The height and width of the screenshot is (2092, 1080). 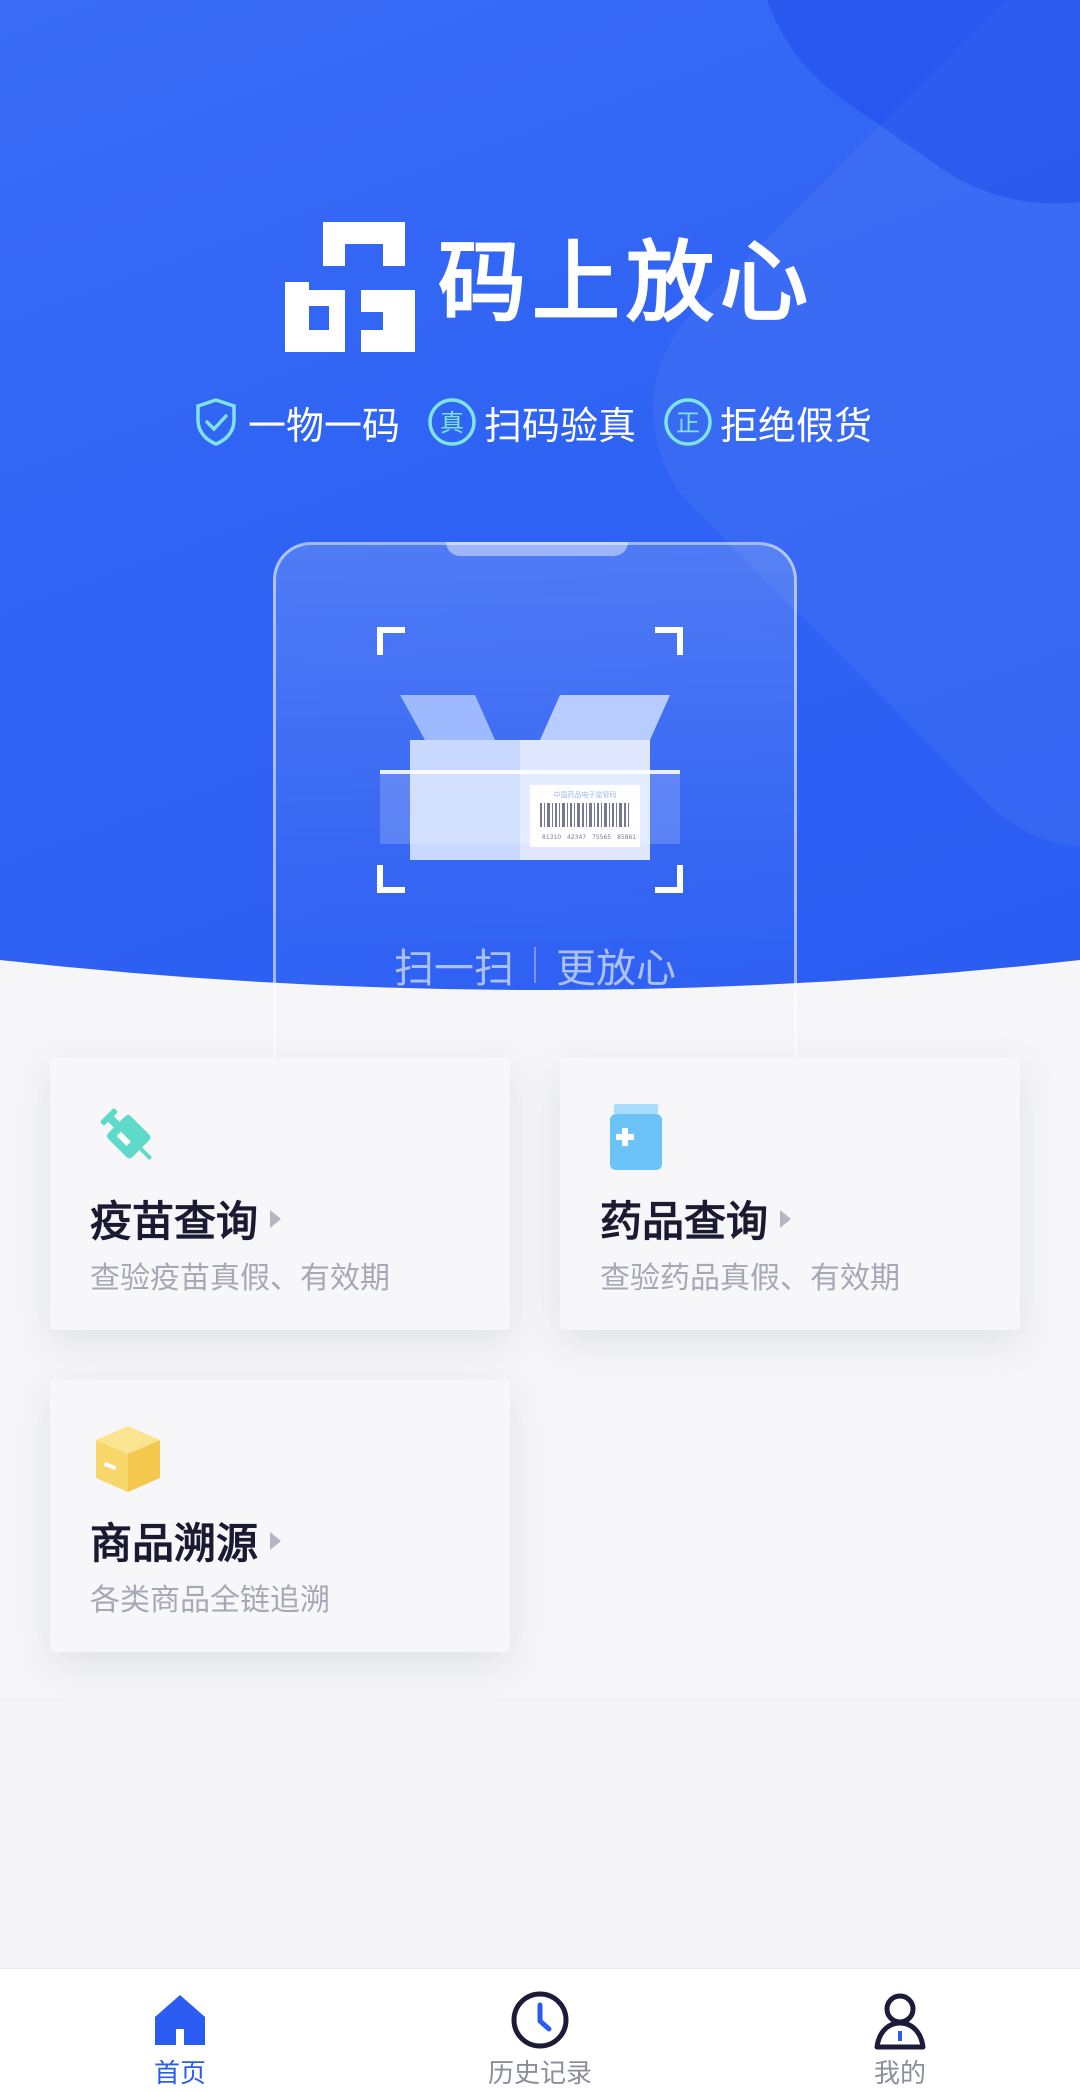 I want to click on svg-text: 真, so click(x=452, y=423).